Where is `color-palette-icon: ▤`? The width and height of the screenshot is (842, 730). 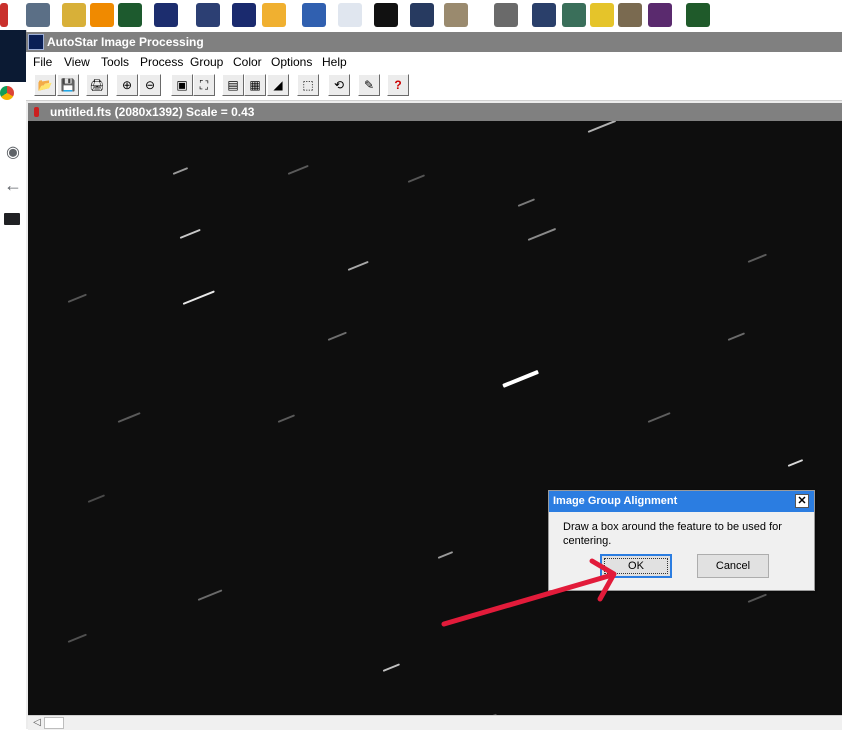 color-palette-icon: ▤ is located at coordinates (233, 85).